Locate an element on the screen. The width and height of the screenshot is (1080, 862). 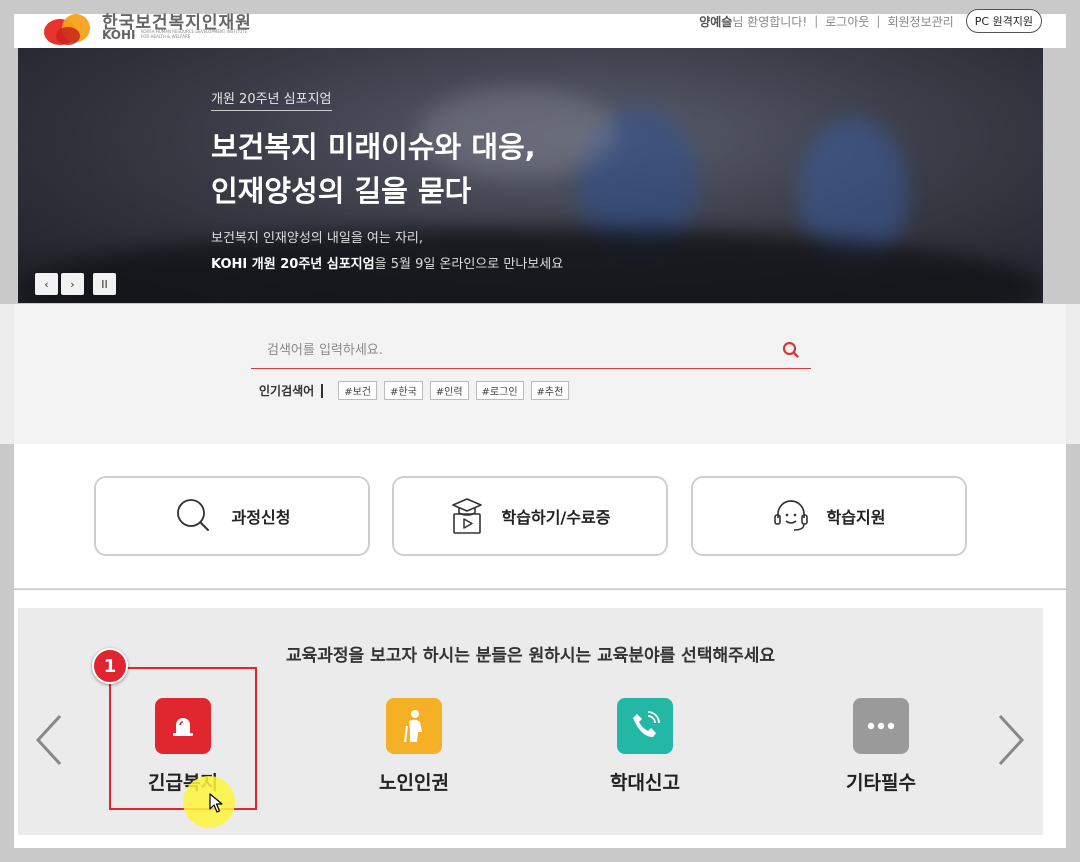
welcome-suffix: 님 환영합니다! is located at coordinates (770, 21).